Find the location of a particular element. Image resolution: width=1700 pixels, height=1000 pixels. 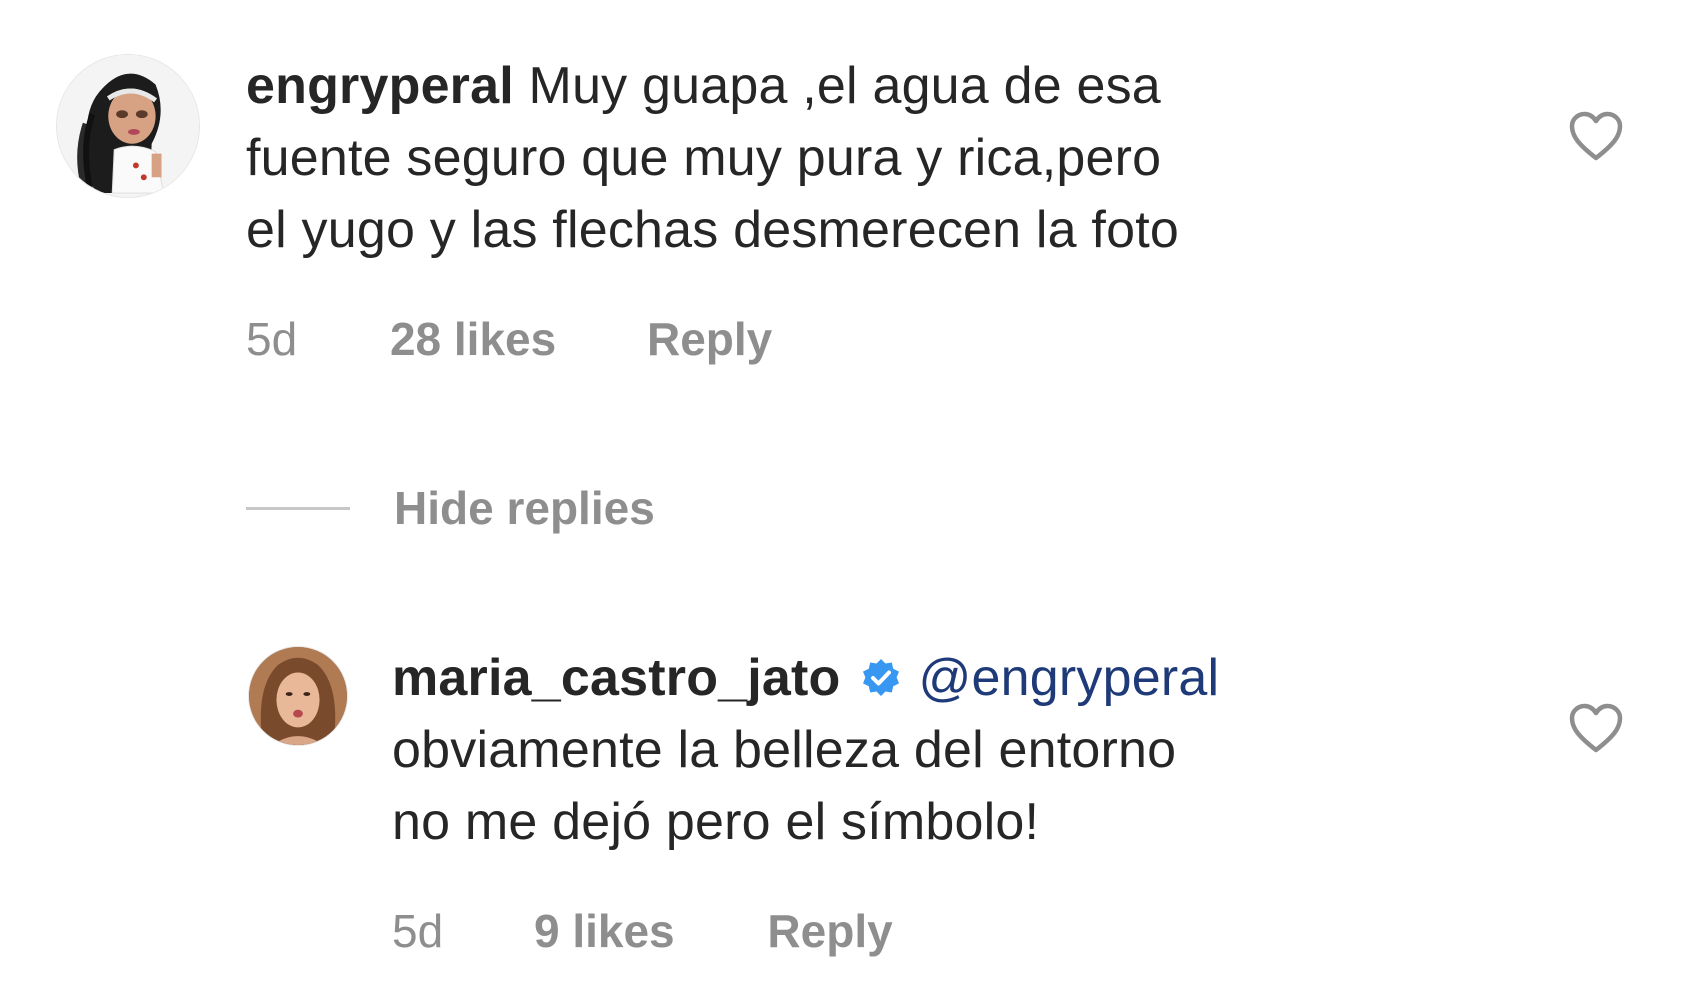

reply-meta: 5d 9 likes Reply is located at coordinates (642, 931).